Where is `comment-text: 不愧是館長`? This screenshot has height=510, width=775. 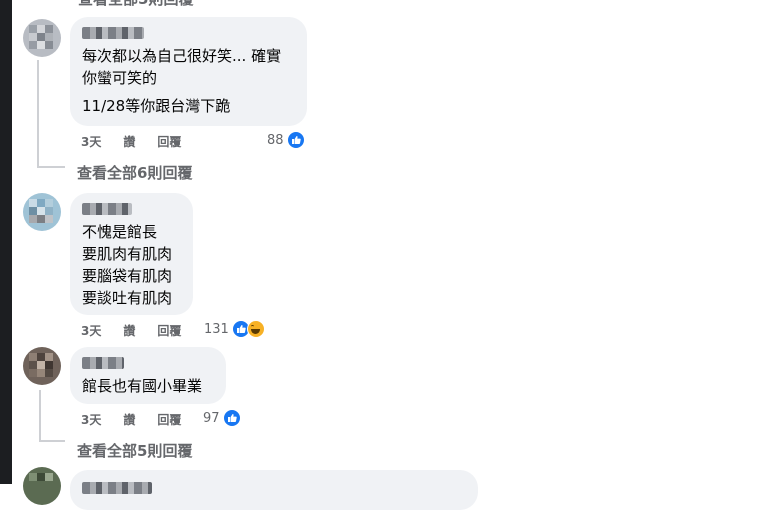 comment-text: 不愧是館長 is located at coordinates (120, 232).